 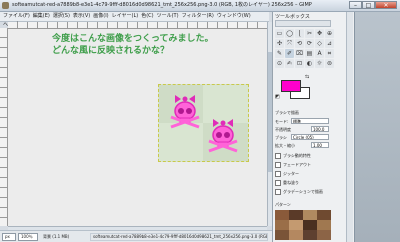 I want to click on mode-select: 標準, so click(x=310, y=121).